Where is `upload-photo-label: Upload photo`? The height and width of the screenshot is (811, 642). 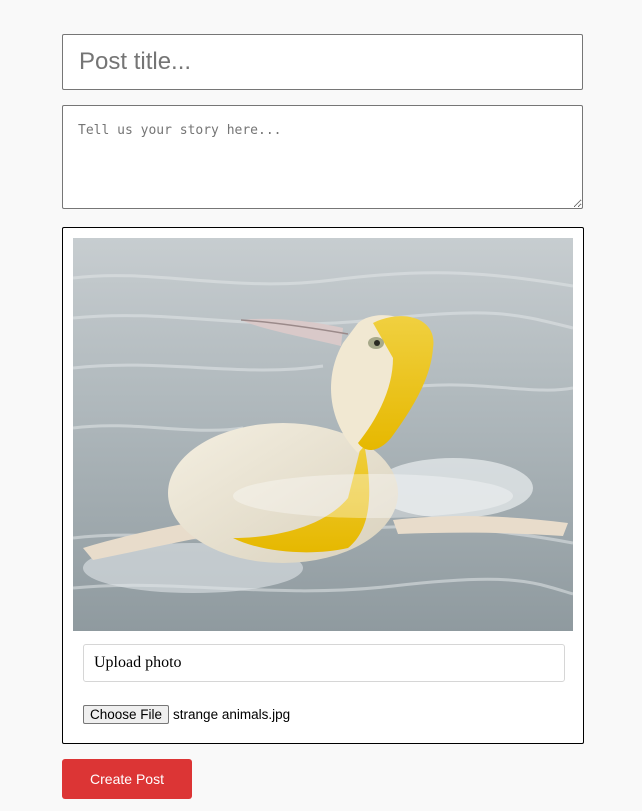 upload-photo-label: Upload photo is located at coordinates (324, 663).